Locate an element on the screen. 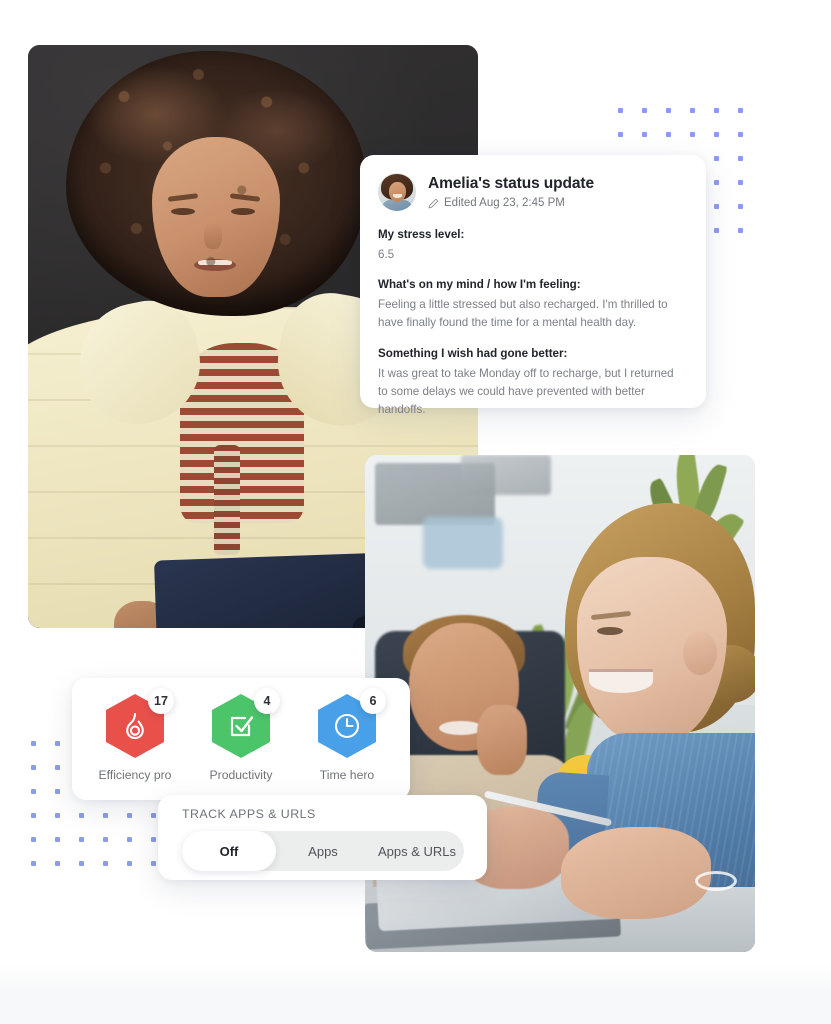 This screenshot has height=1024, width=831. shelf-upper is located at coordinates (506, 475).